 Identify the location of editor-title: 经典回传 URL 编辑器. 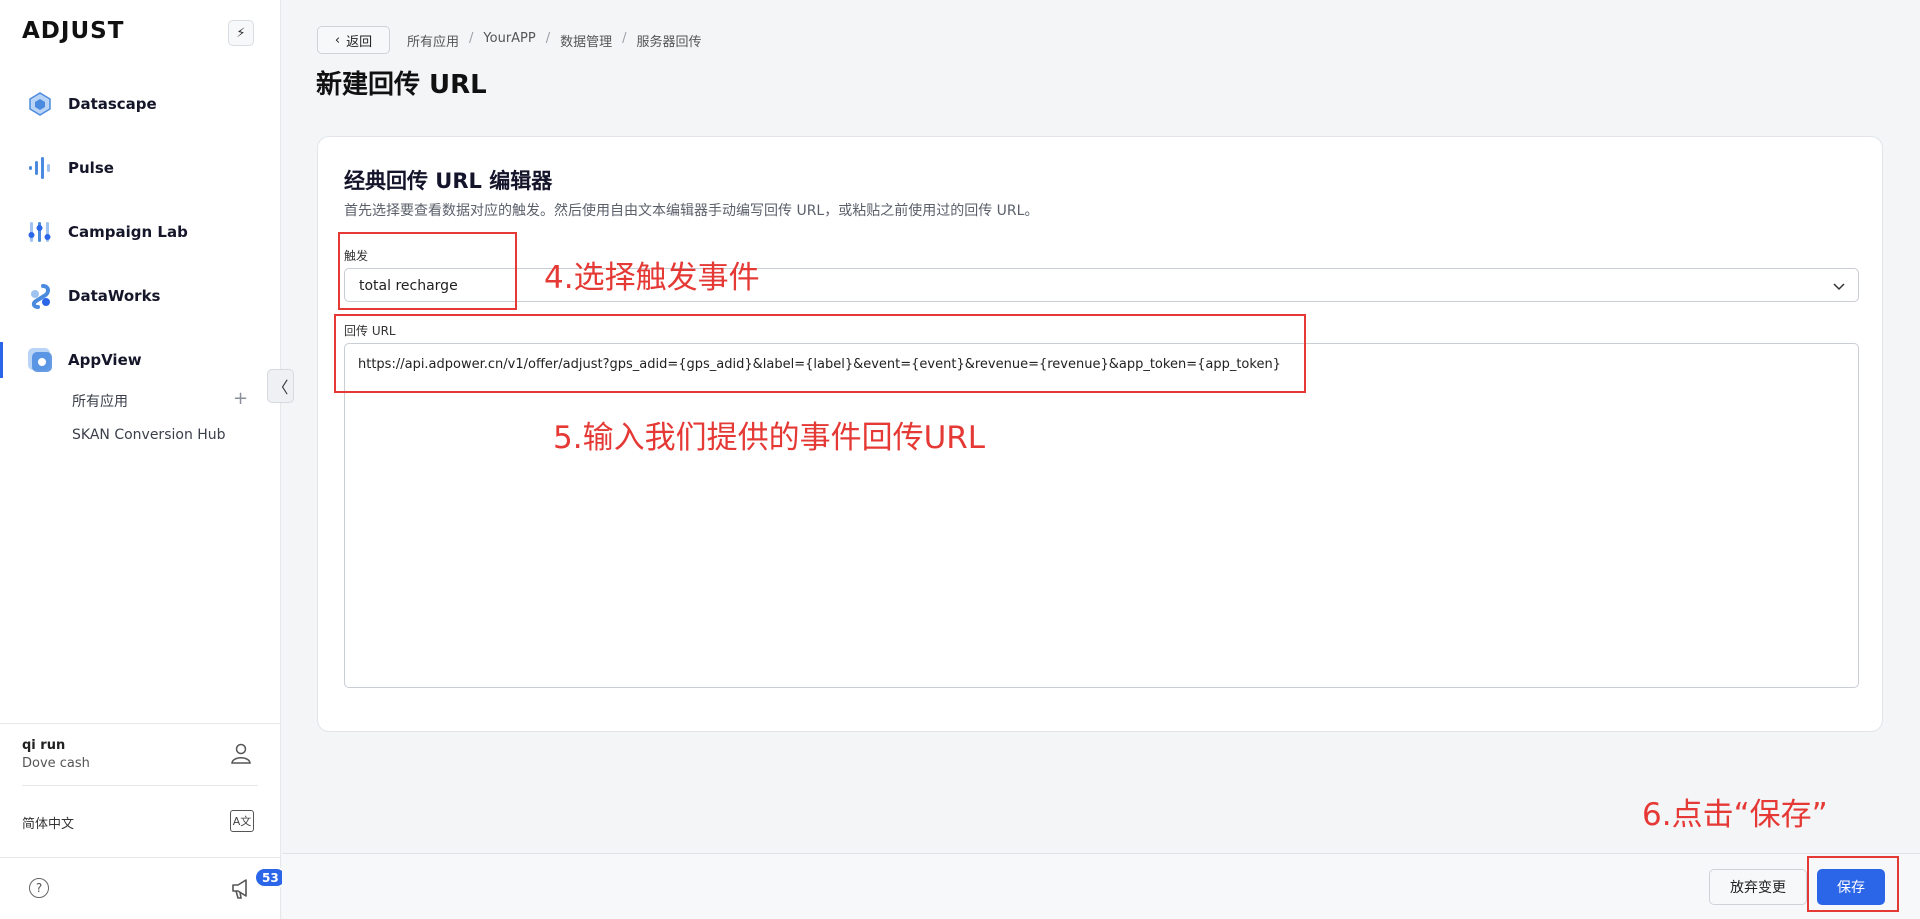
(448, 181).